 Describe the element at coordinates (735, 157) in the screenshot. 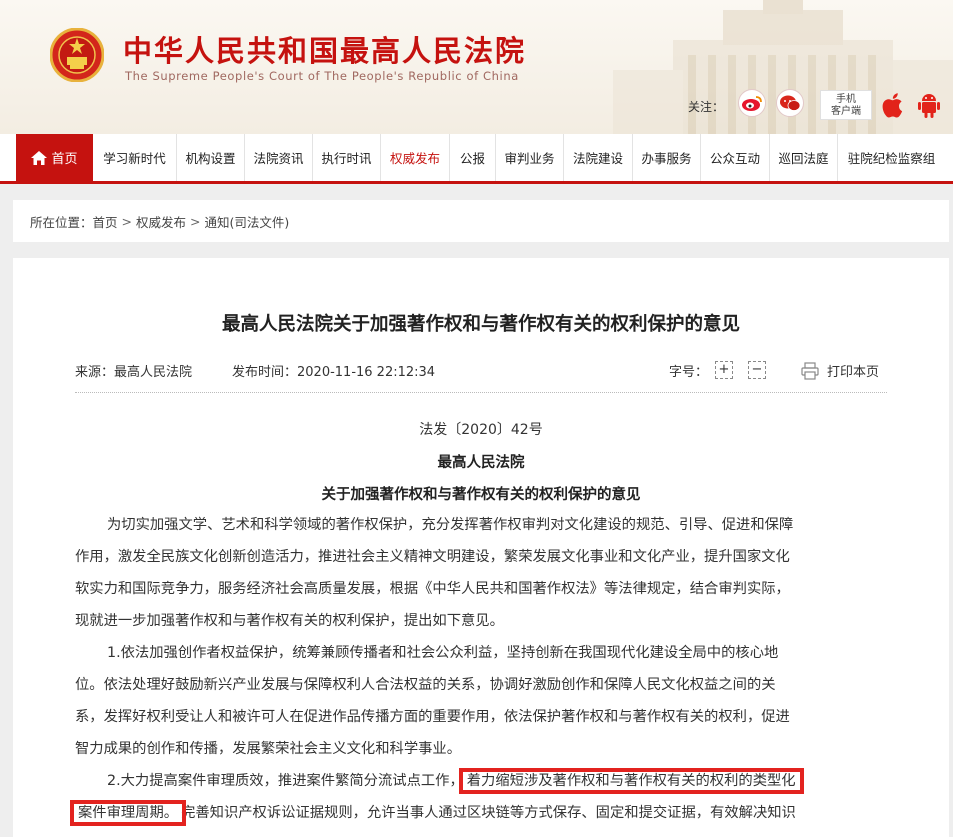

I see `nav-item-hudong: 公众互动` at that location.